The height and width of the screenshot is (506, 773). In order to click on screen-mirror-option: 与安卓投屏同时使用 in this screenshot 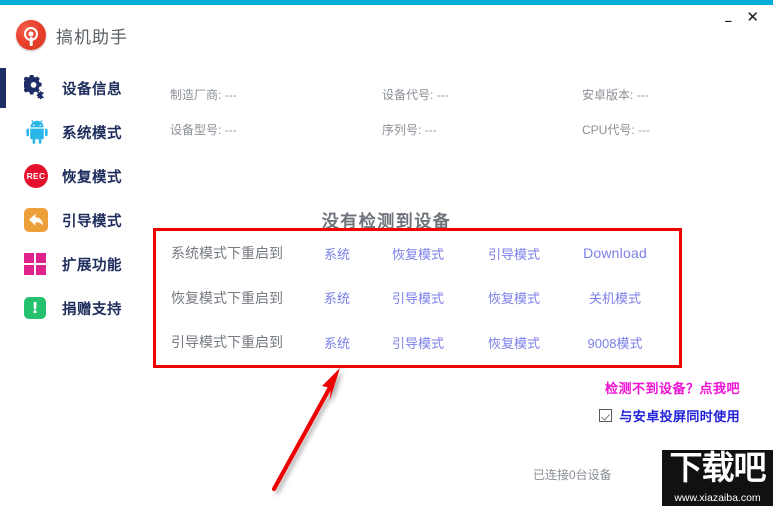, I will do `click(669, 415)`.